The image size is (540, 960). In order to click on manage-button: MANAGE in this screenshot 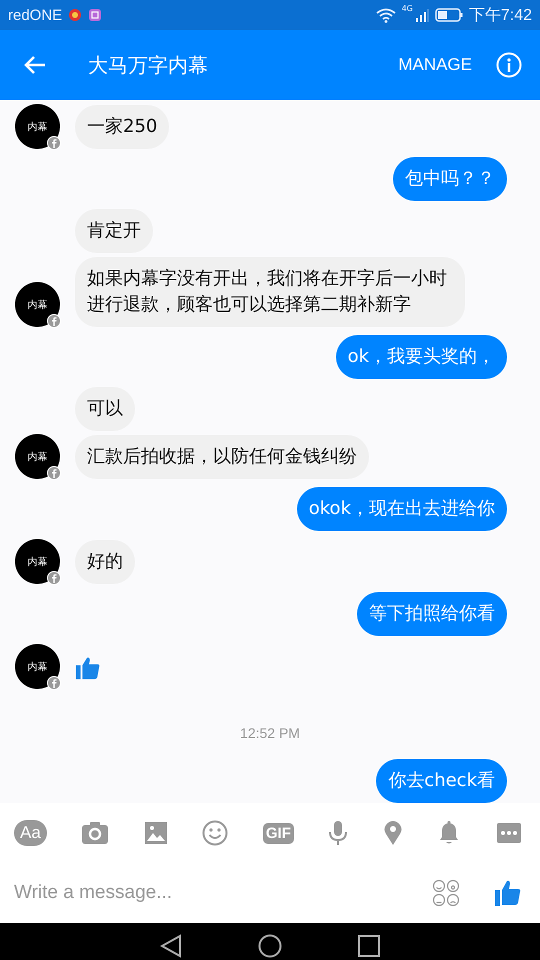, I will do `click(435, 65)`.